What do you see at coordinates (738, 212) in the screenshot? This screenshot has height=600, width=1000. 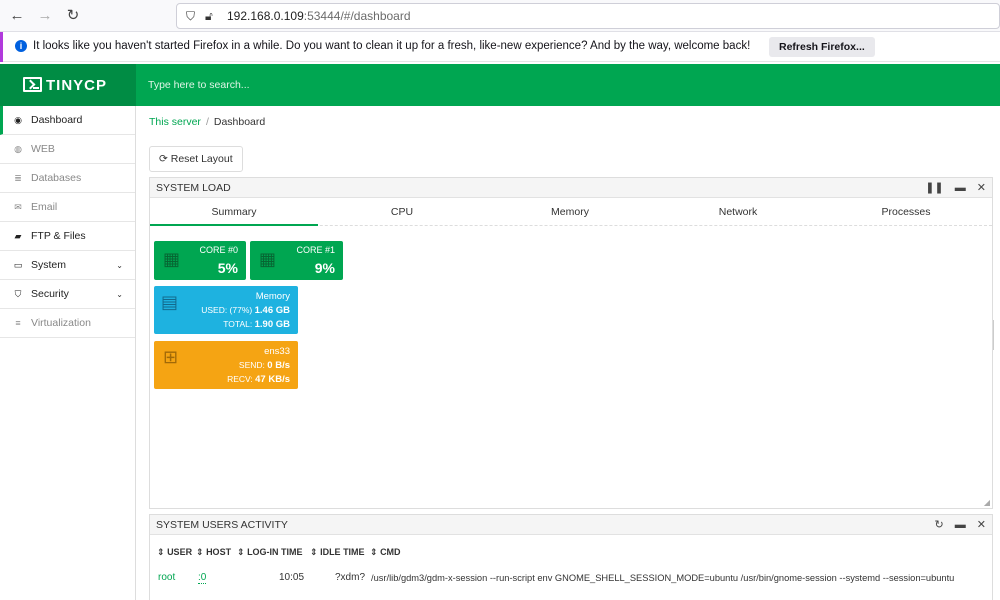 I see `tab-network: Network` at bounding box center [738, 212].